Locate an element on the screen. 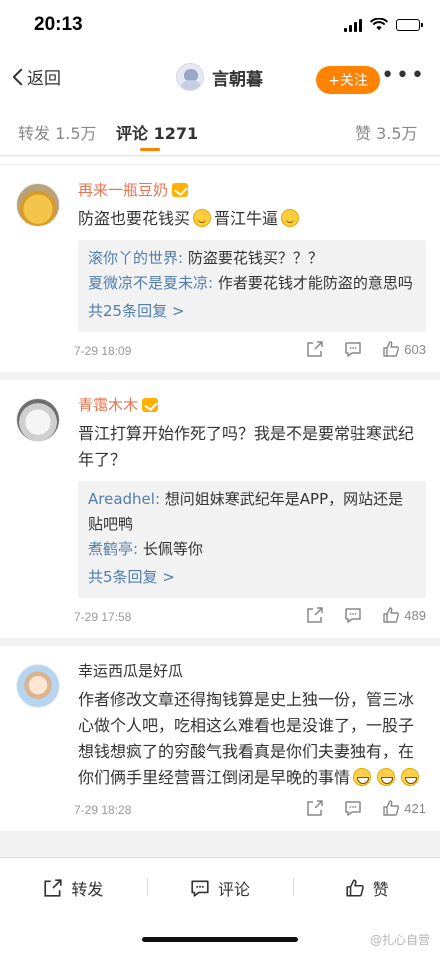  repost-button: 转发 is located at coordinates (73, 887).